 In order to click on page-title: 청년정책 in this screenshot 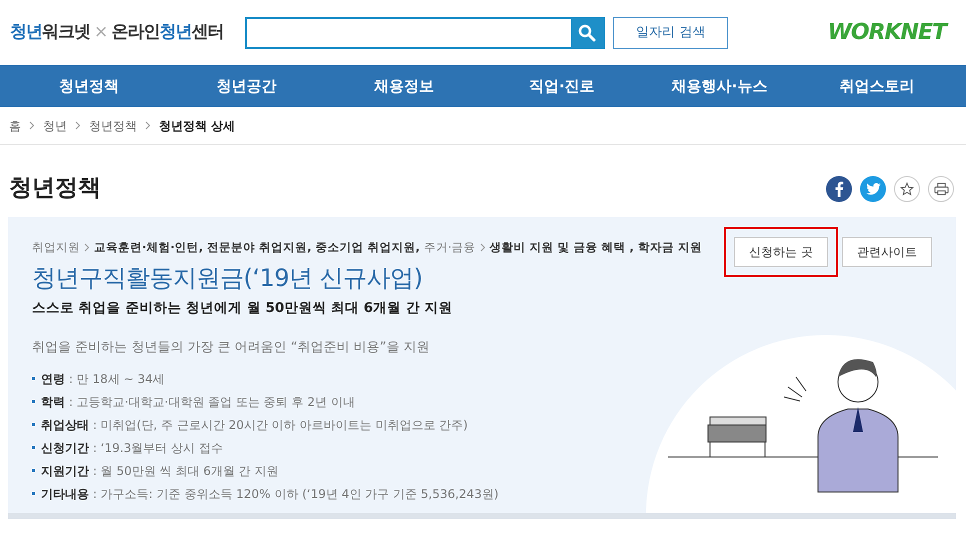, I will do `click(55, 189)`.